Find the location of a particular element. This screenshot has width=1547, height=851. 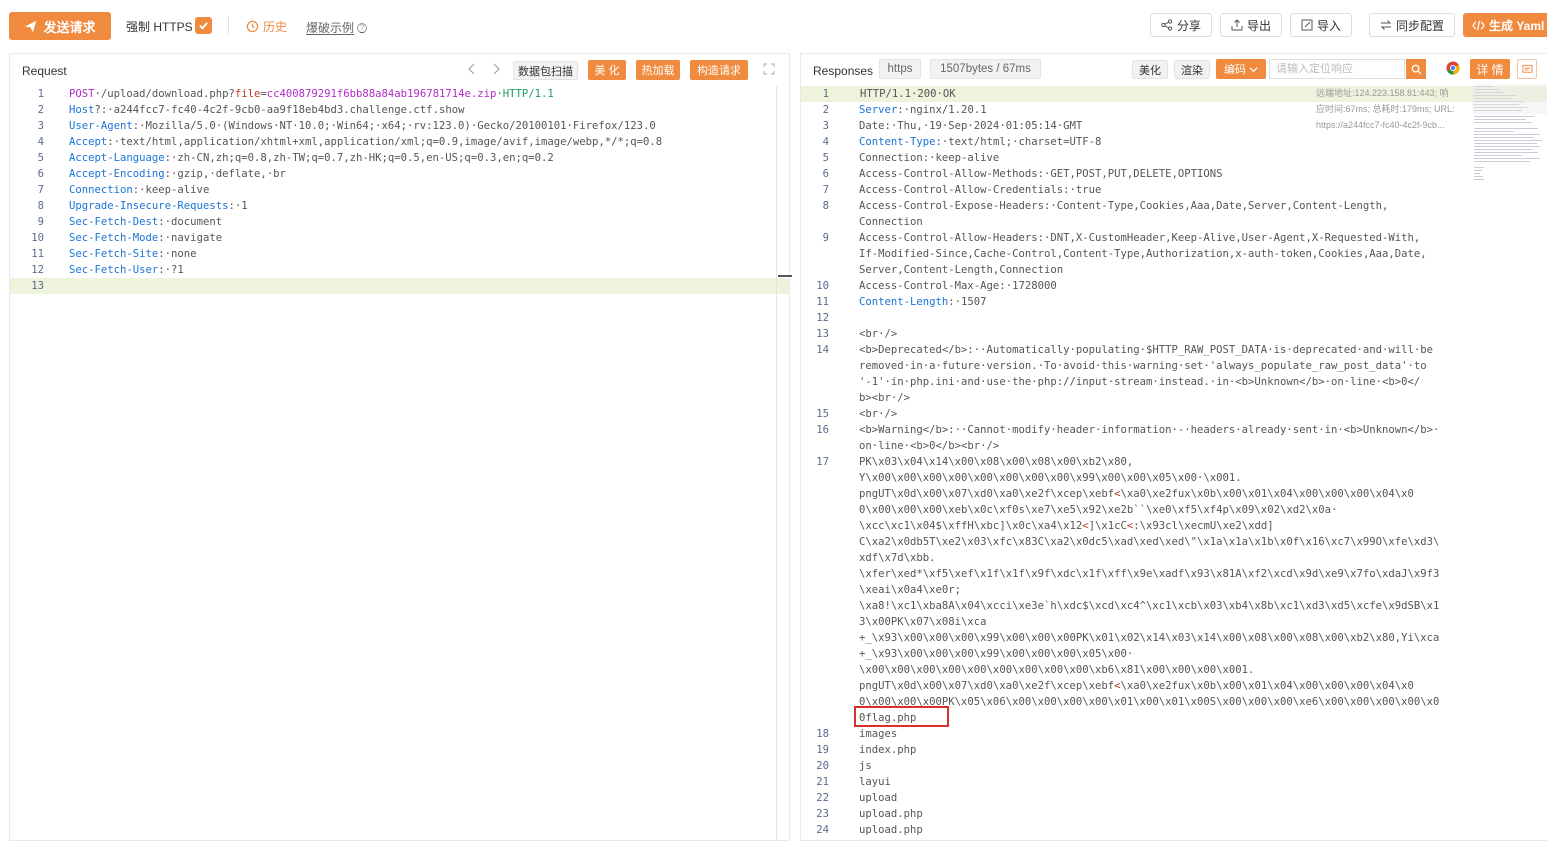

code-token: Date:·Thu,·19·Sep·2024·01:05:14·GMT is located at coordinates (971, 126).